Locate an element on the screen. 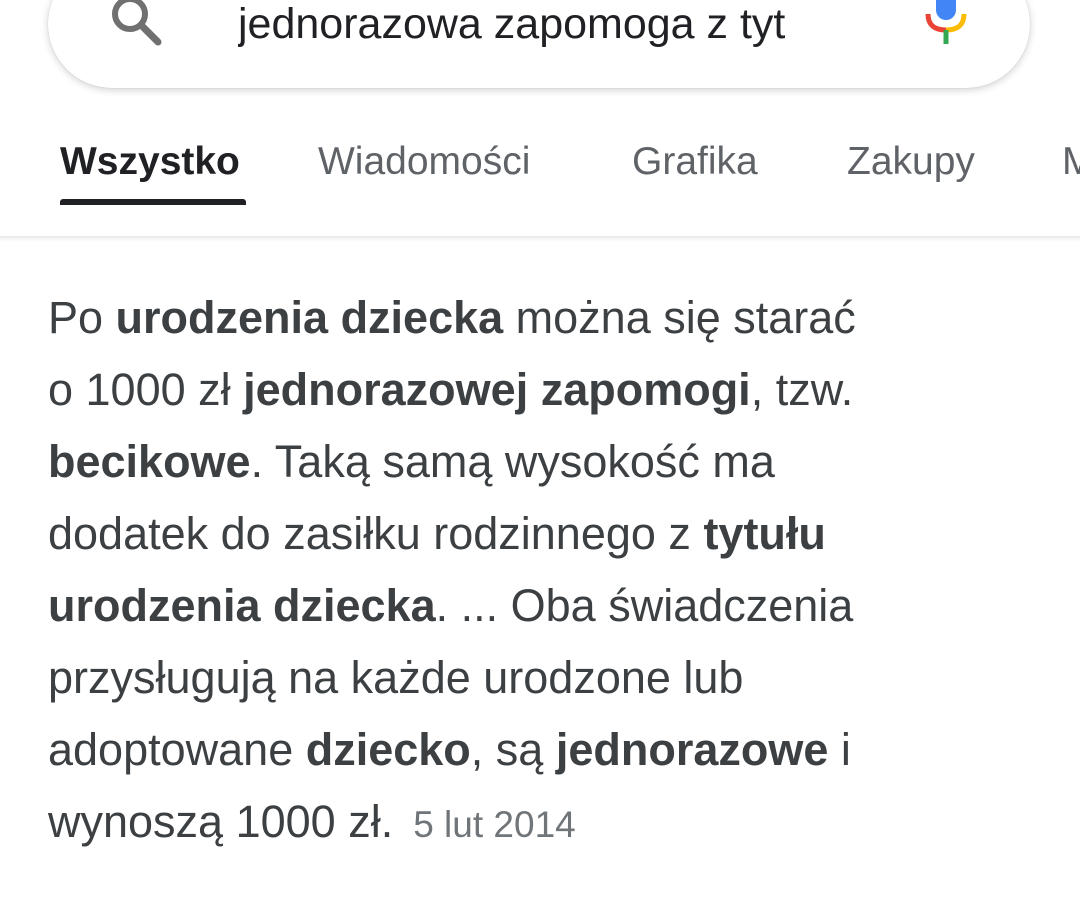 This screenshot has width=1080, height=899. snippet-text: wynoszą 1000 zł. is located at coordinates (221, 821).